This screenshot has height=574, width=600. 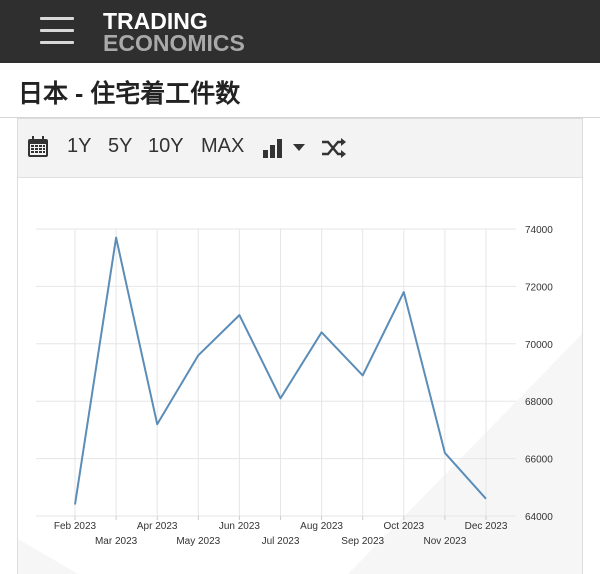 What do you see at coordinates (539, 460) in the screenshot?
I see `y-tick-label: 66000` at bounding box center [539, 460].